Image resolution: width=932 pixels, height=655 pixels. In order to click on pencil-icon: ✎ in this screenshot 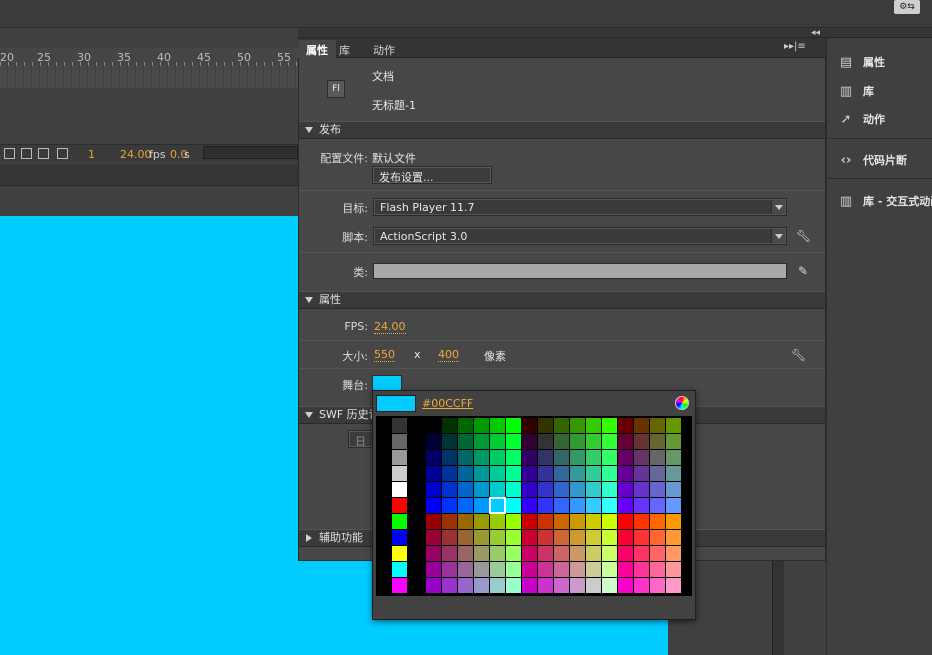, I will do `click(803, 271)`.